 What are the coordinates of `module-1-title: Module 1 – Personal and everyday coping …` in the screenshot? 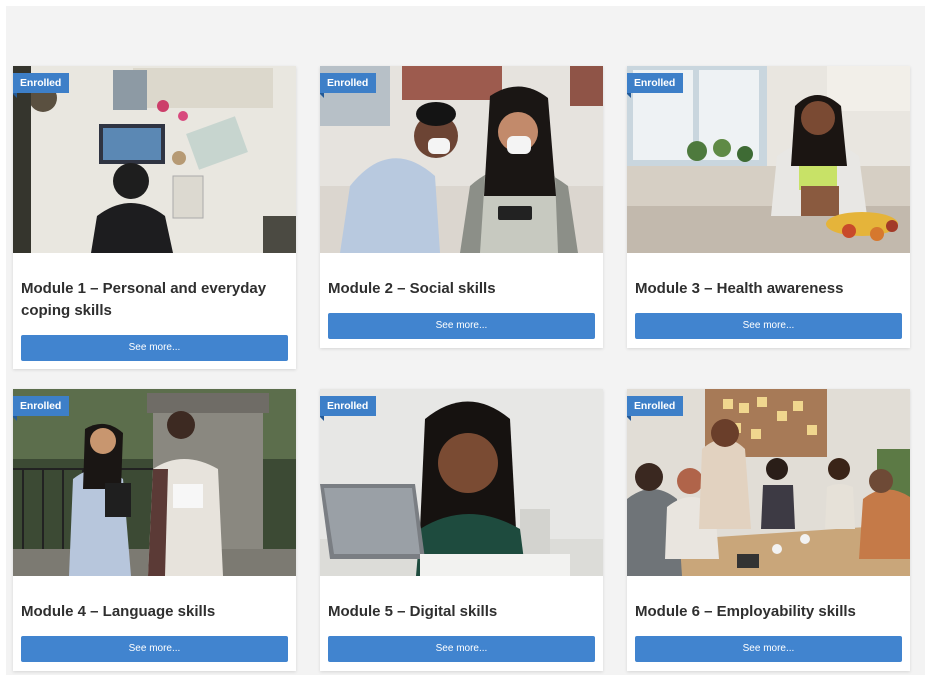 It's located at (153, 300).